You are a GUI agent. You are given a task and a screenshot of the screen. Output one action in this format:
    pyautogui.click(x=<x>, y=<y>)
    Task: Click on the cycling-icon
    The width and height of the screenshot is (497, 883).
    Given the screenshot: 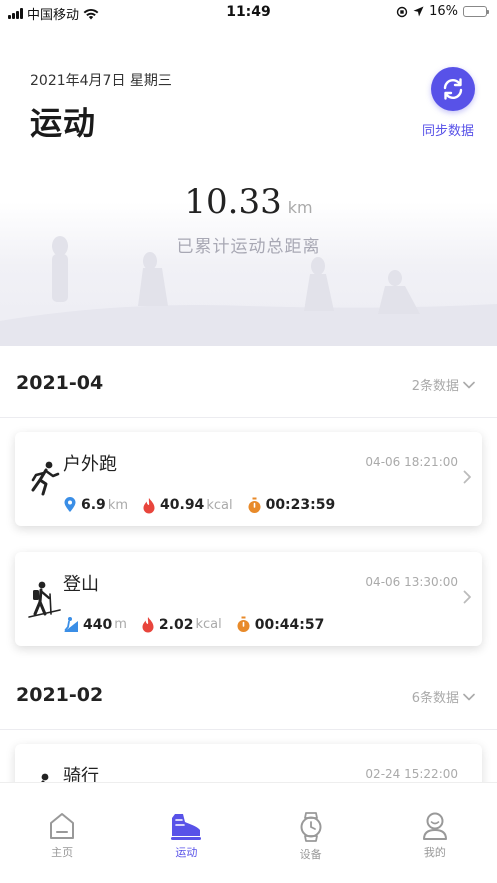 What is the action you would take?
    pyautogui.click(x=45, y=777)
    